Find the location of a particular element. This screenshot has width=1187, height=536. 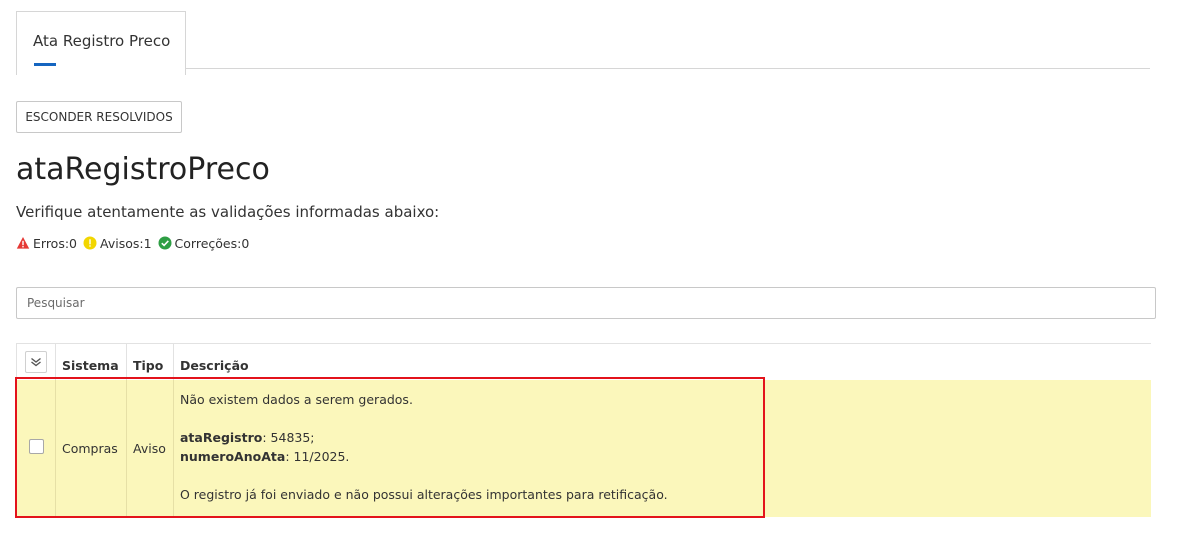

search-input is located at coordinates (586, 303).